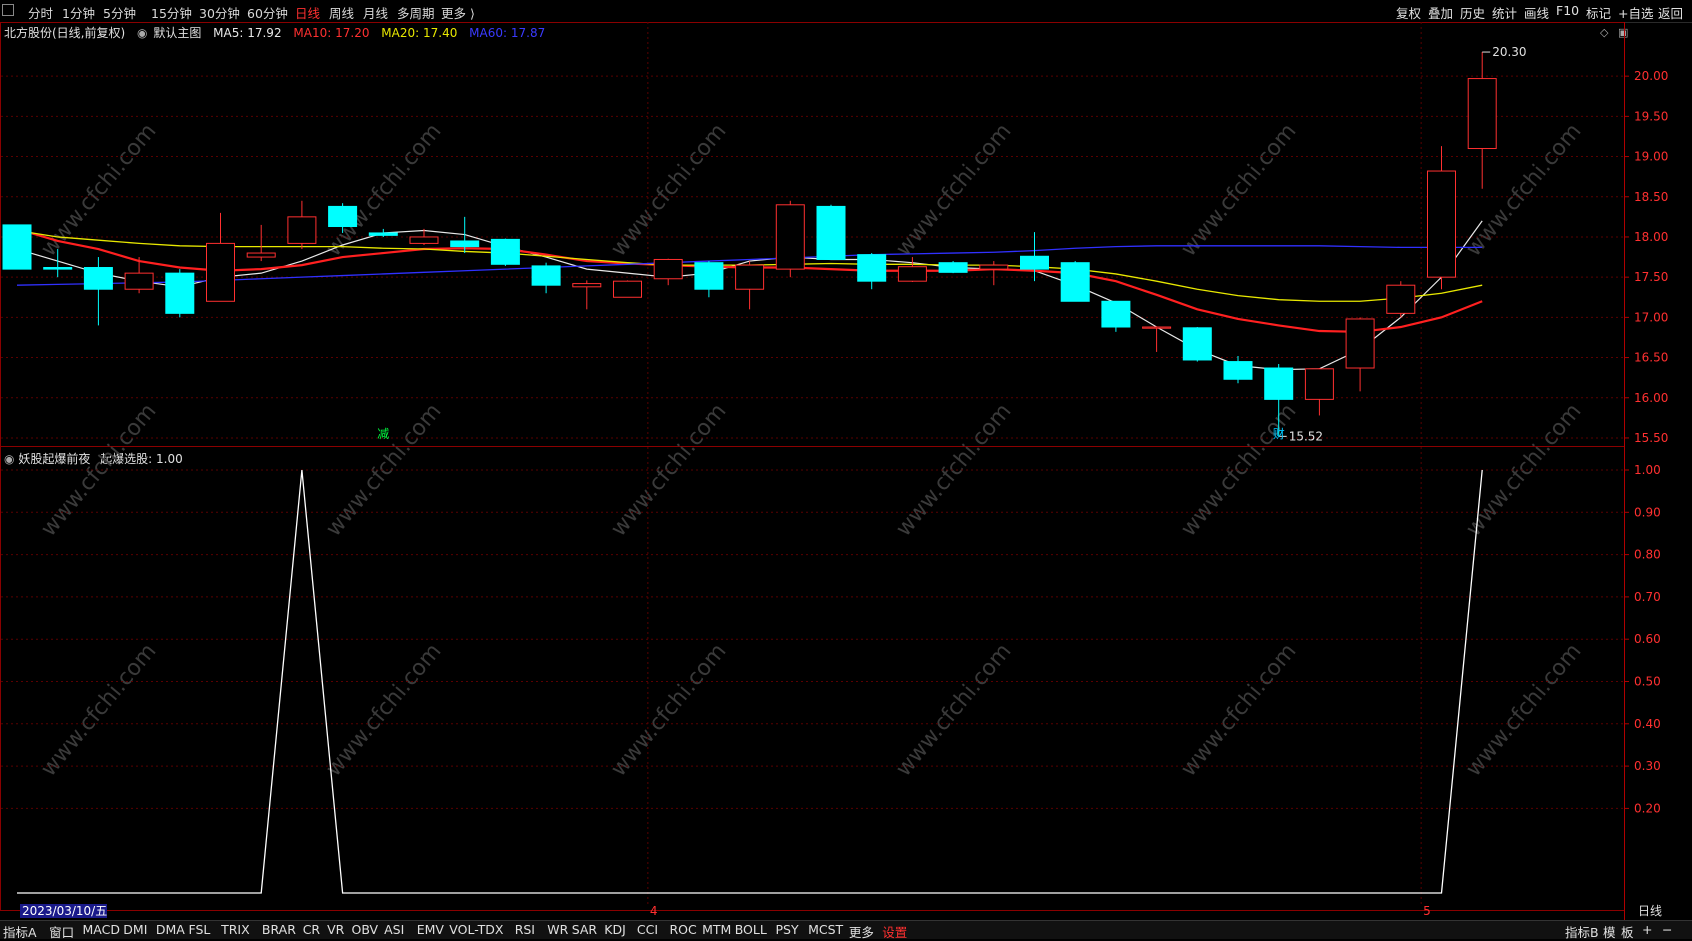 The width and height of the screenshot is (1692, 941). What do you see at coordinates (365, 929) in the screenshot?
I see `indicator-tab-10: OBV` at bounding box center [365, 929].